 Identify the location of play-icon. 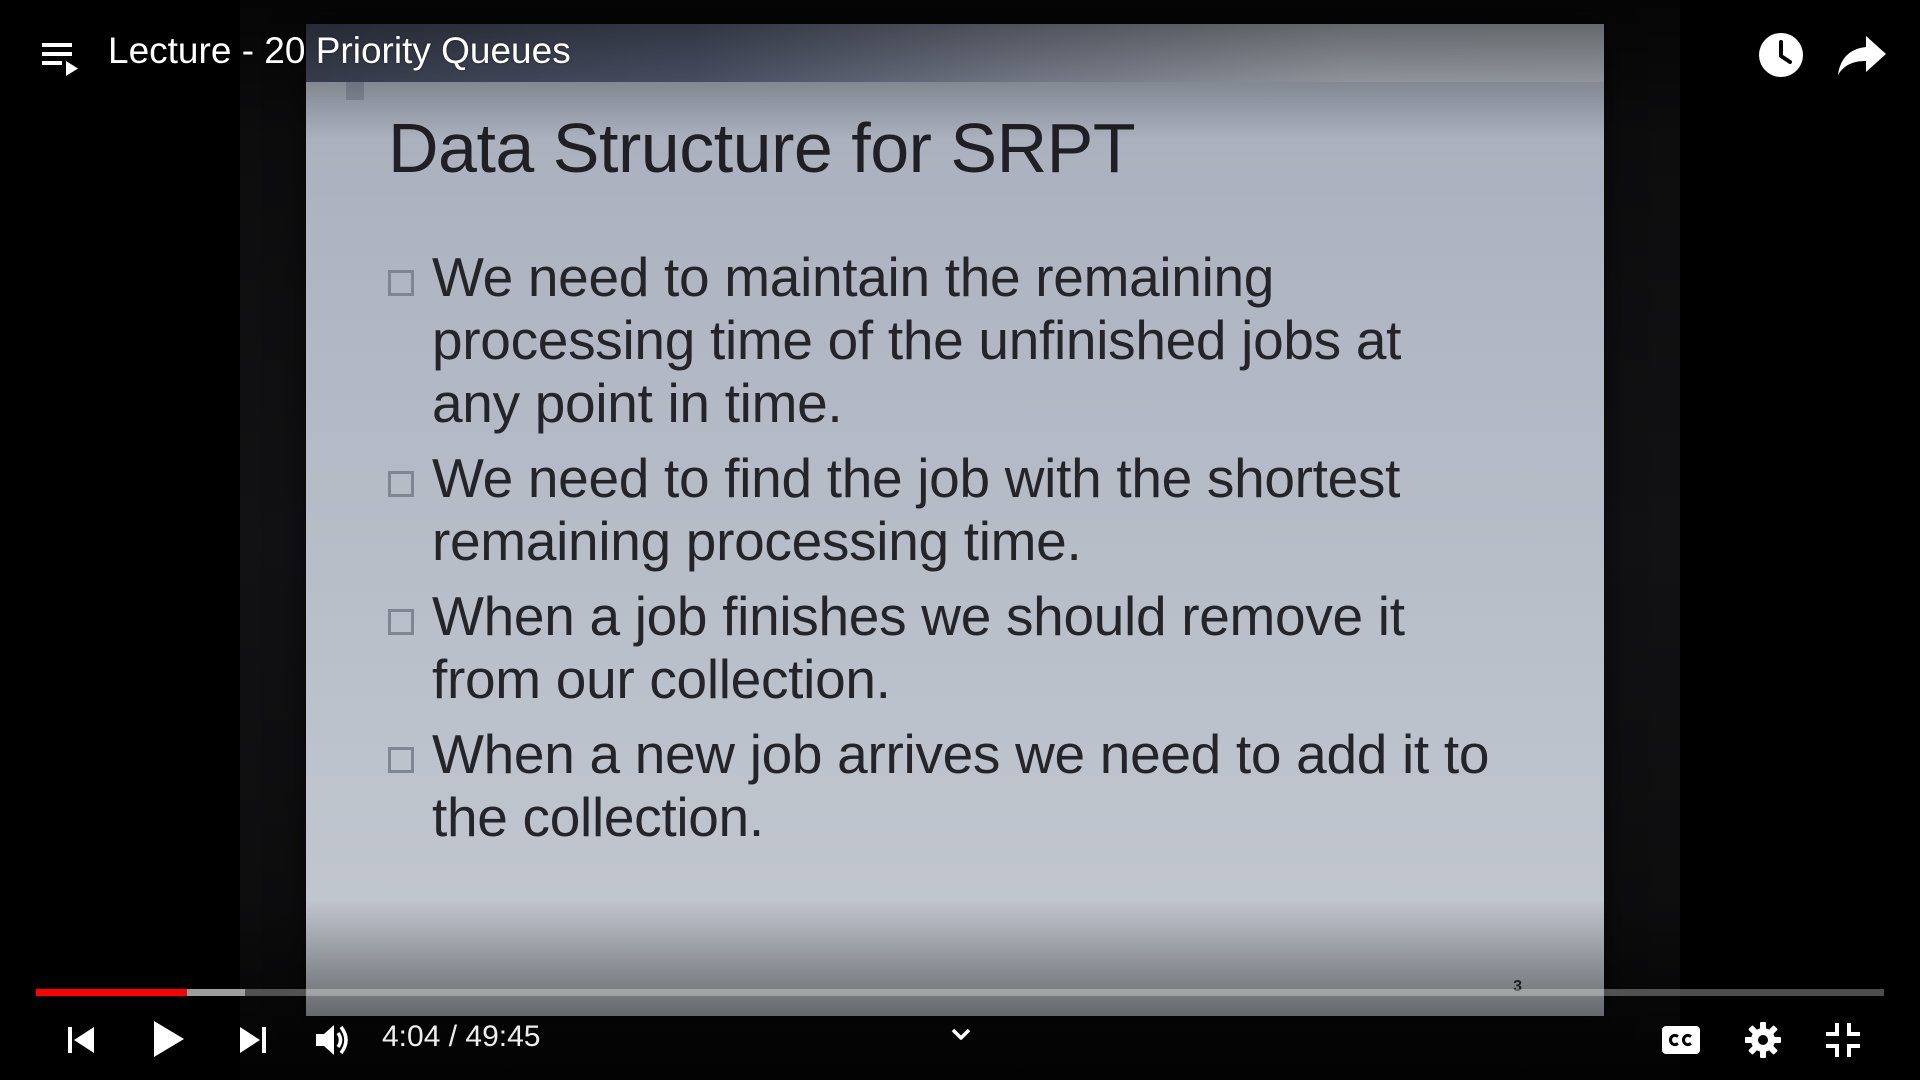
(169, 1039).